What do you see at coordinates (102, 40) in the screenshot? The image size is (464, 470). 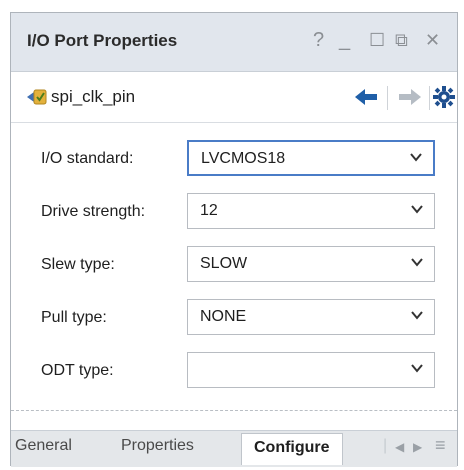 I see `panel-title: I/O Port Properties` at bounding box center [102, 40].